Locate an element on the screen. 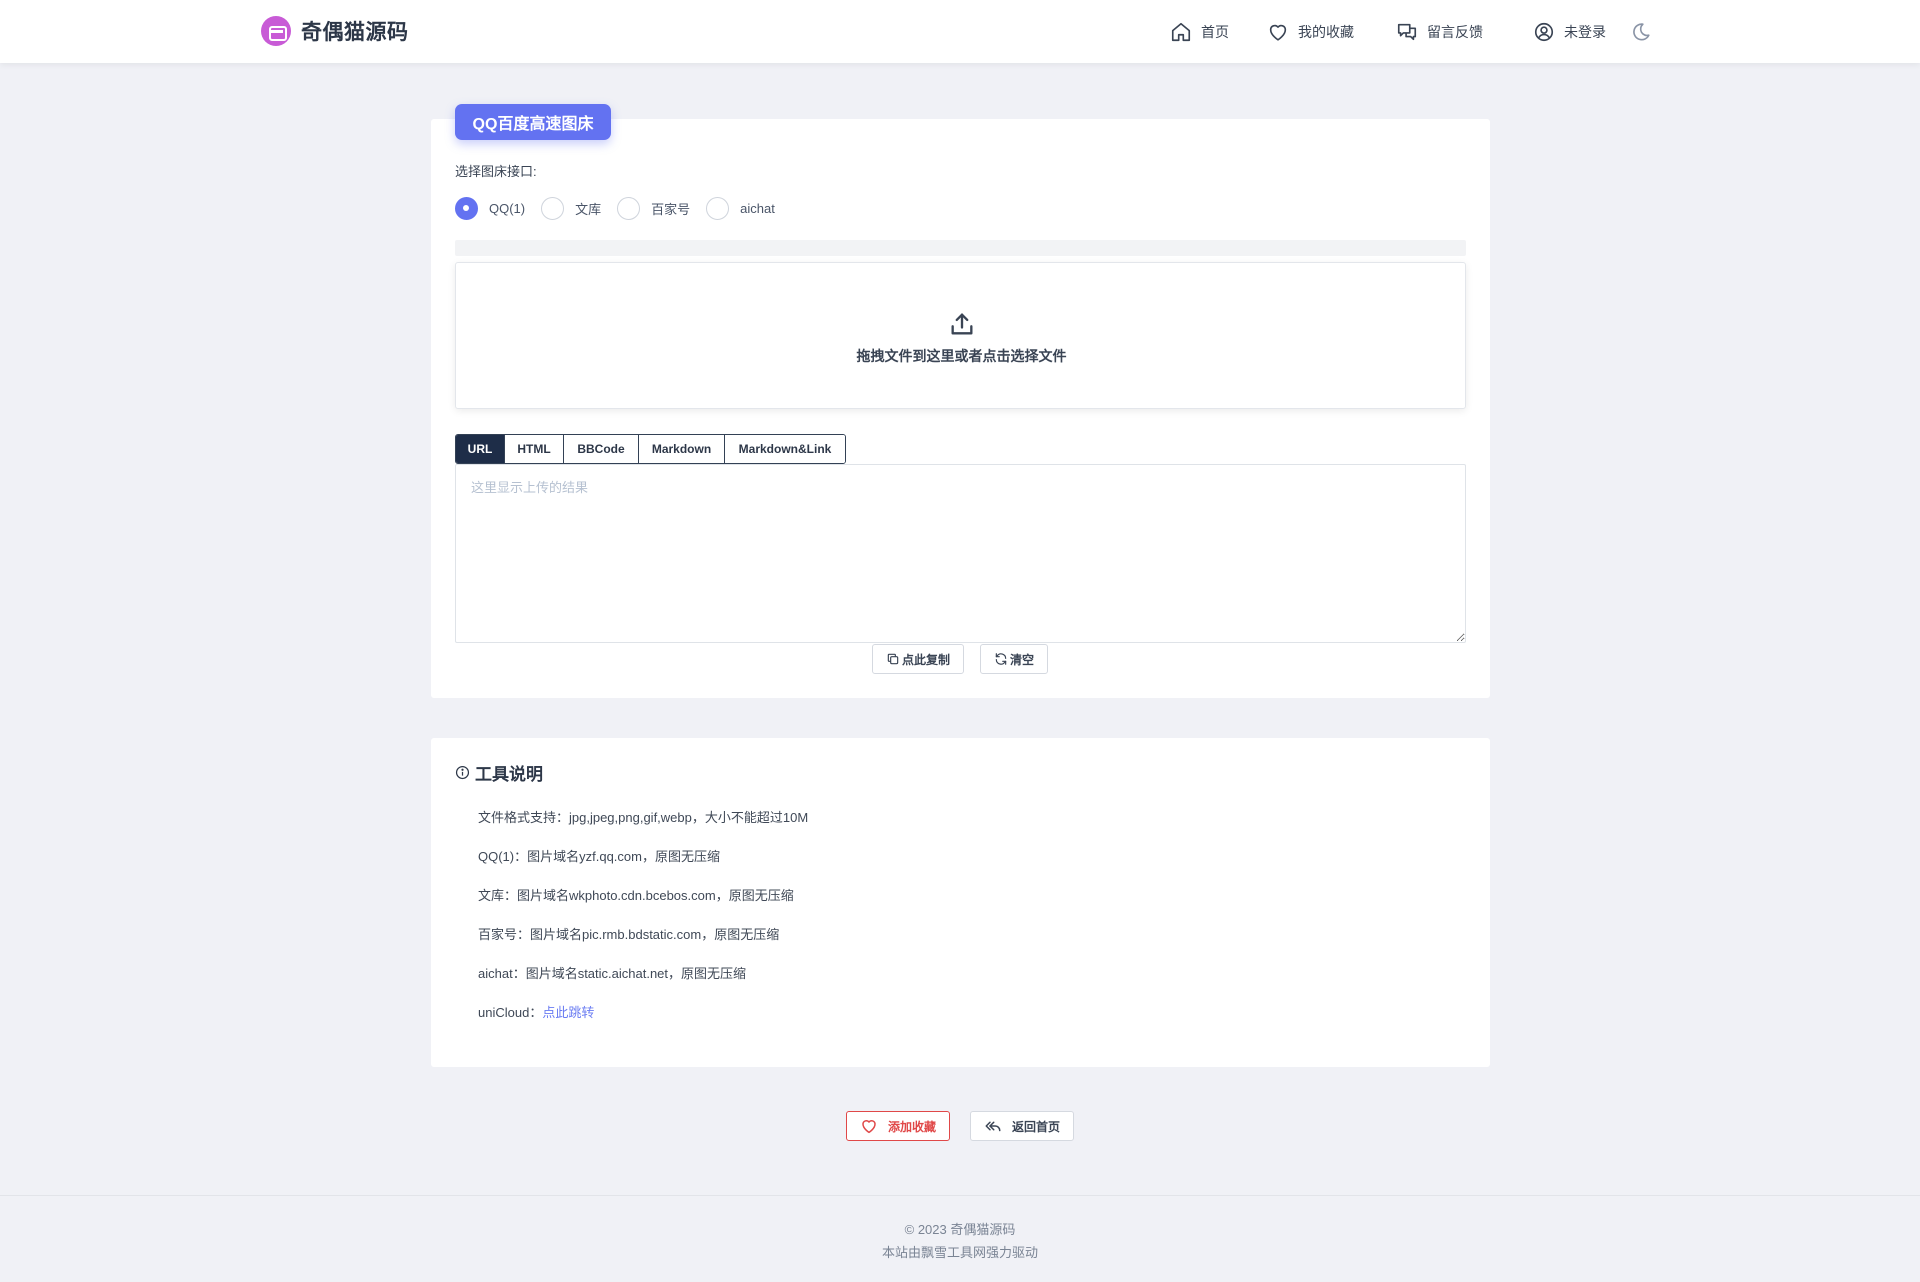  nav-home: 首页 is located at coordinates (1199, 32).